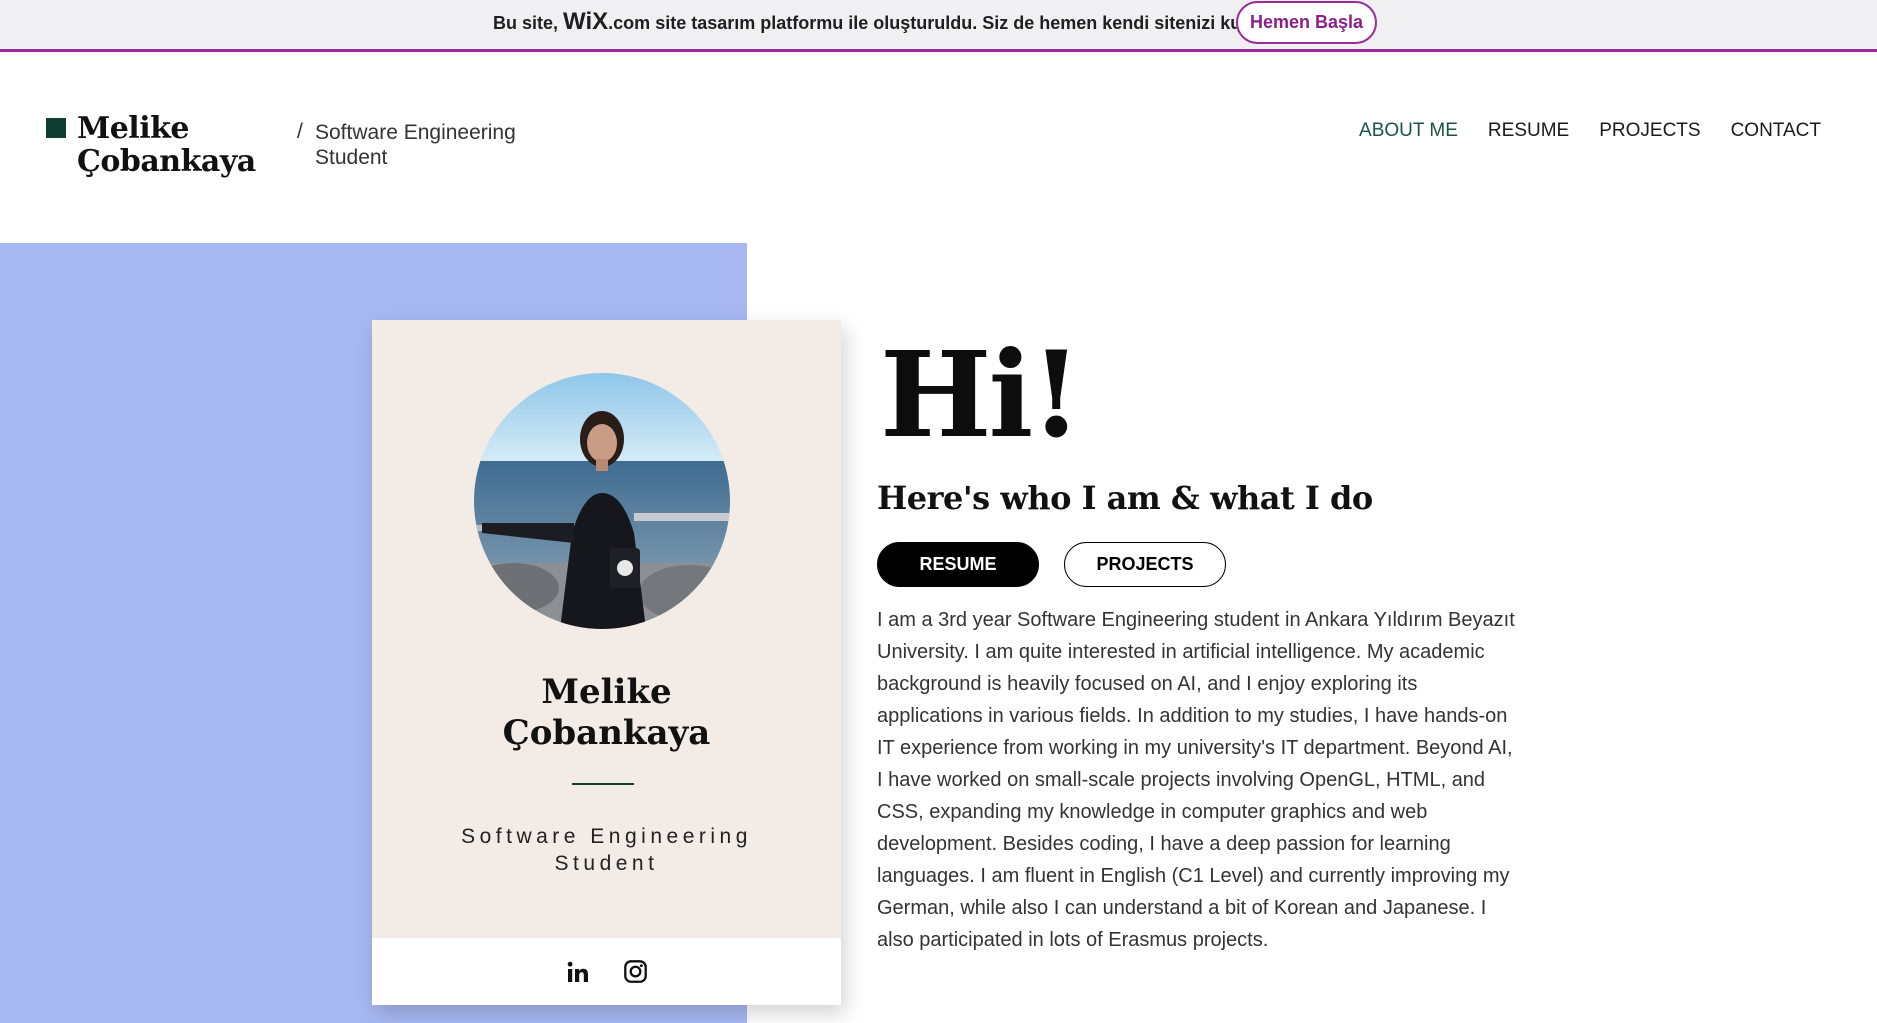  I want to click on site-name-line2: Çobankaya, so click(166, 161).